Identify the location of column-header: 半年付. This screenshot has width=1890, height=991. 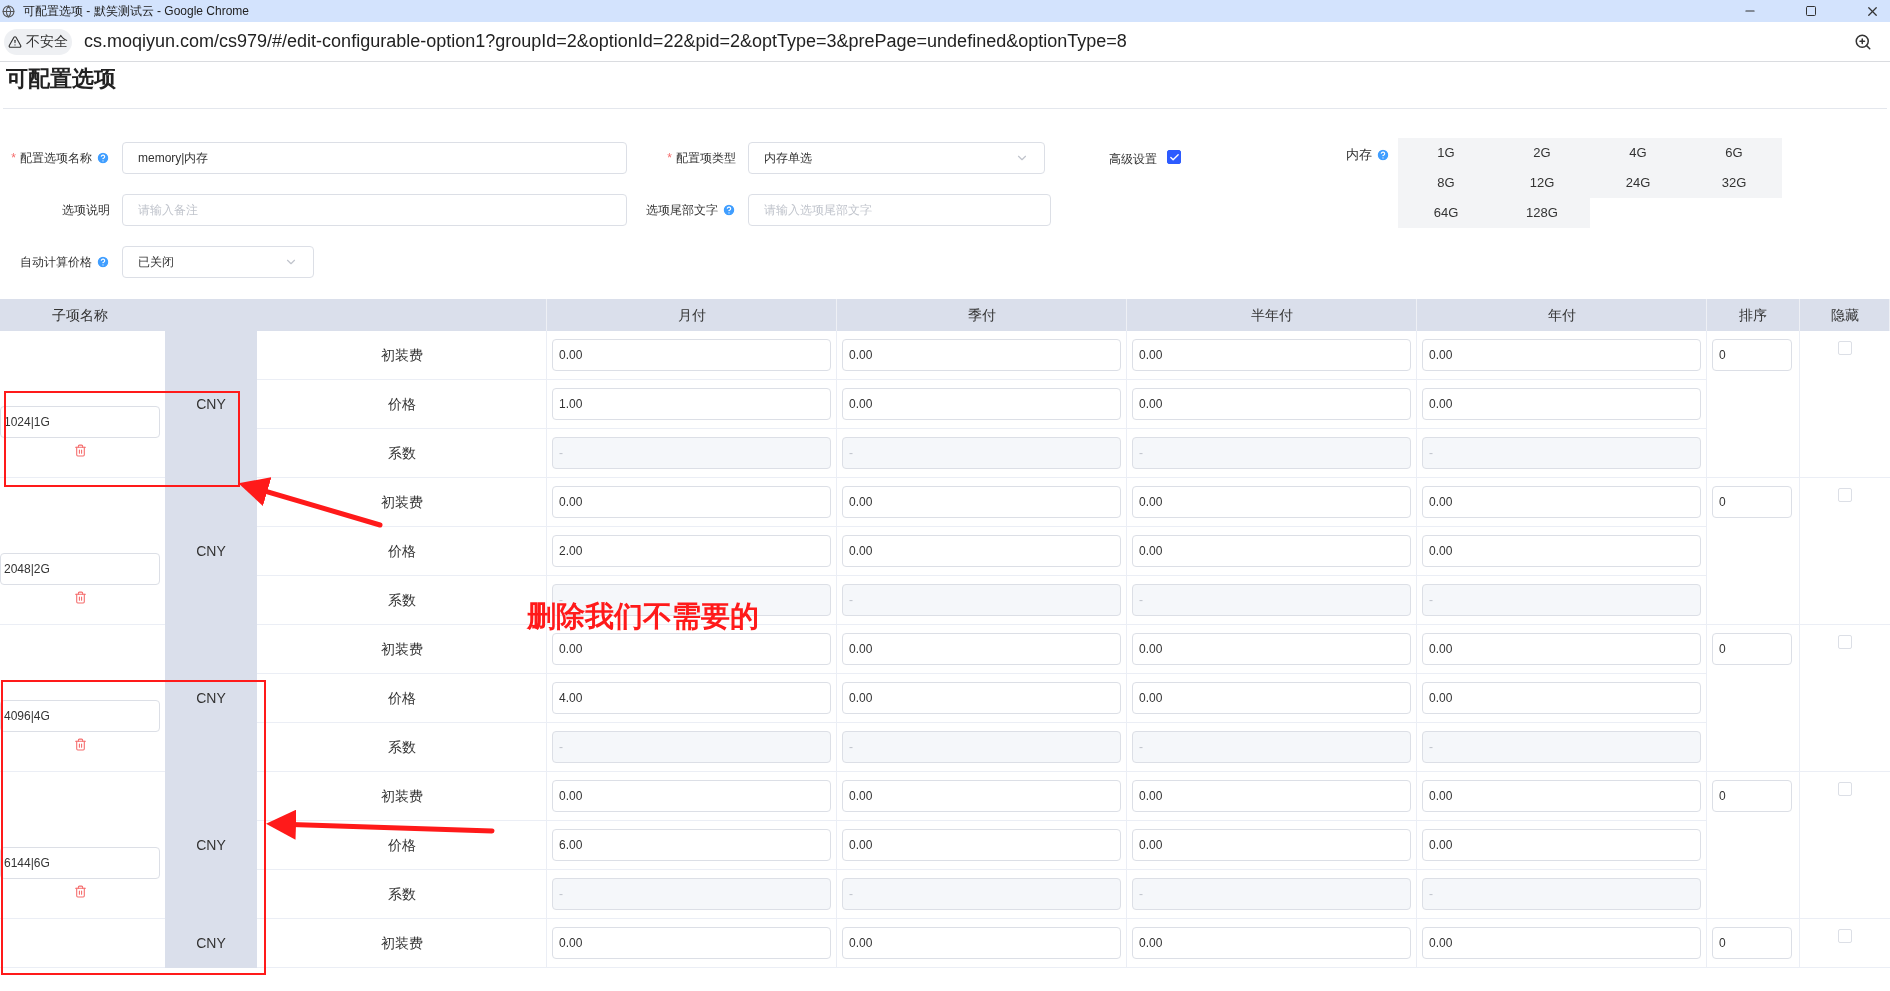
(1271, 315).